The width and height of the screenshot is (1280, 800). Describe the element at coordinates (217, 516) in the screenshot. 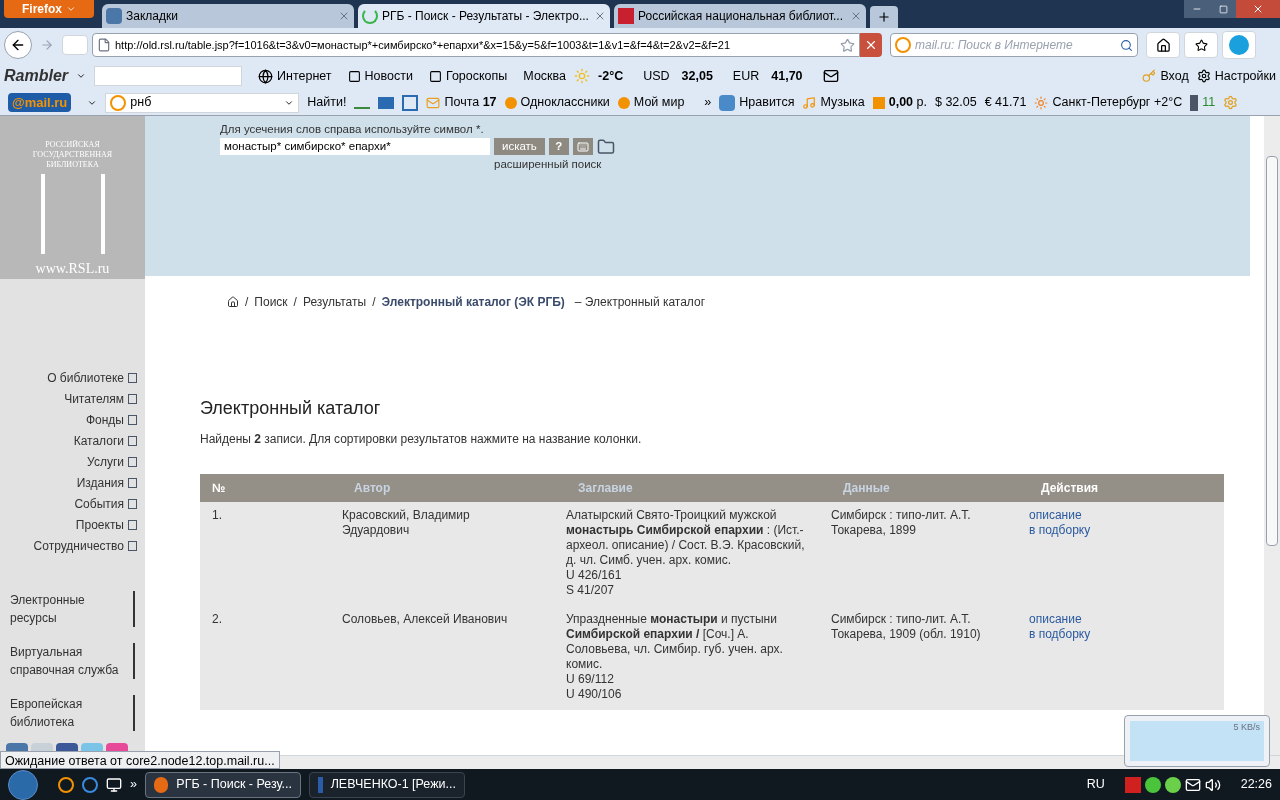

I see `table-cell-text: 1.` at that location.